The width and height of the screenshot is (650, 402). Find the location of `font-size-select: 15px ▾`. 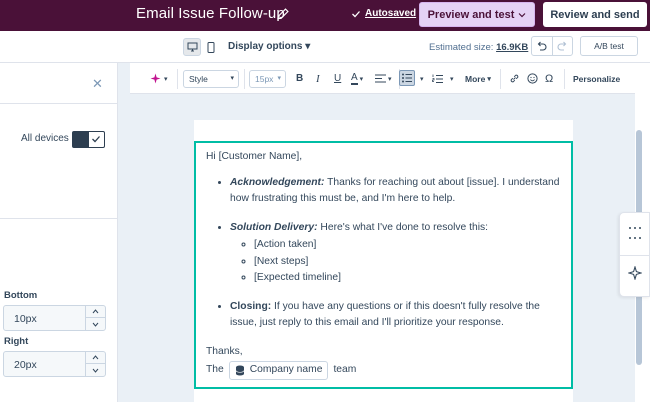

font-size-select: 15px ▾ is located at coordinates (267, 79).